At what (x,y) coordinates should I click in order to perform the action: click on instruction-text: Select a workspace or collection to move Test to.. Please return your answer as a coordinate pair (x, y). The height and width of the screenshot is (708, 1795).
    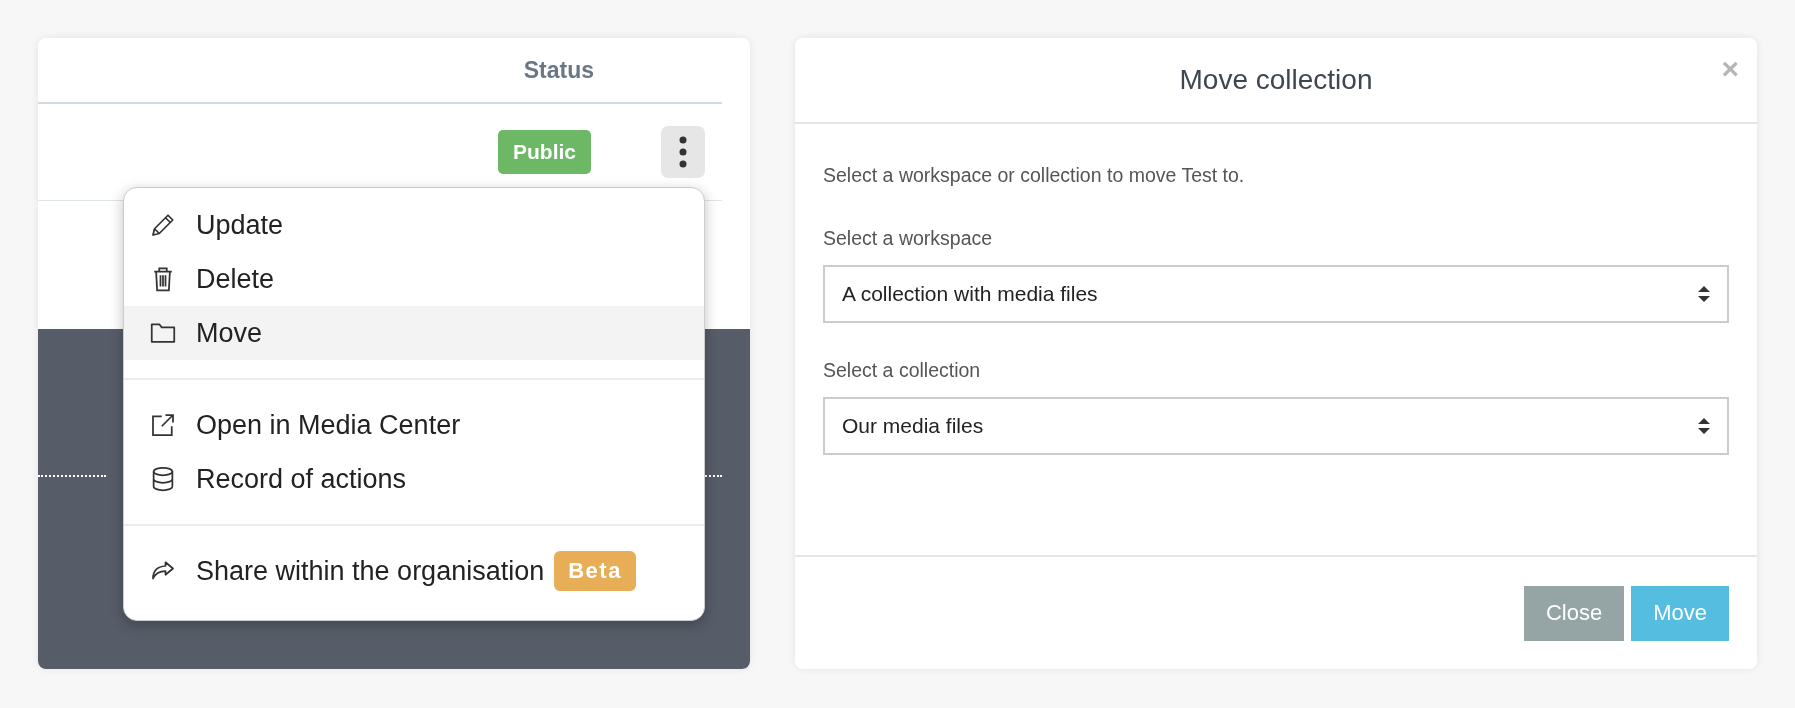
    Looking at the image, I should click on (1034, 175).